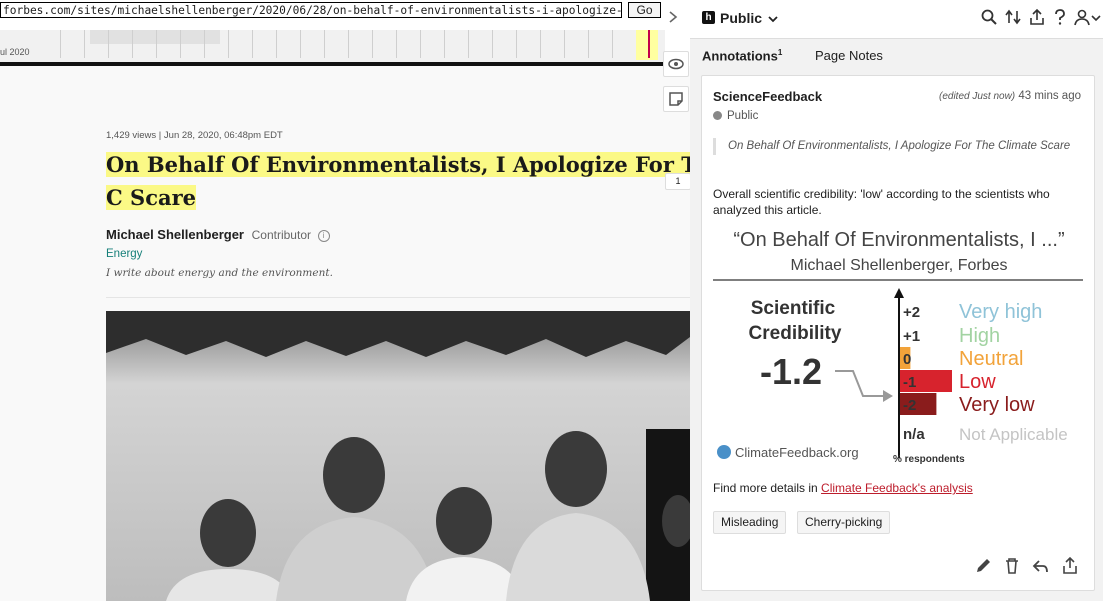 This screenshot has width=1103, height=601. What do you see at coordinates (1010, 96) in the screenshot?
I see `annotation-timestamp: (edited Just now) 43 mins ago` at bounding box center [1010, 96].